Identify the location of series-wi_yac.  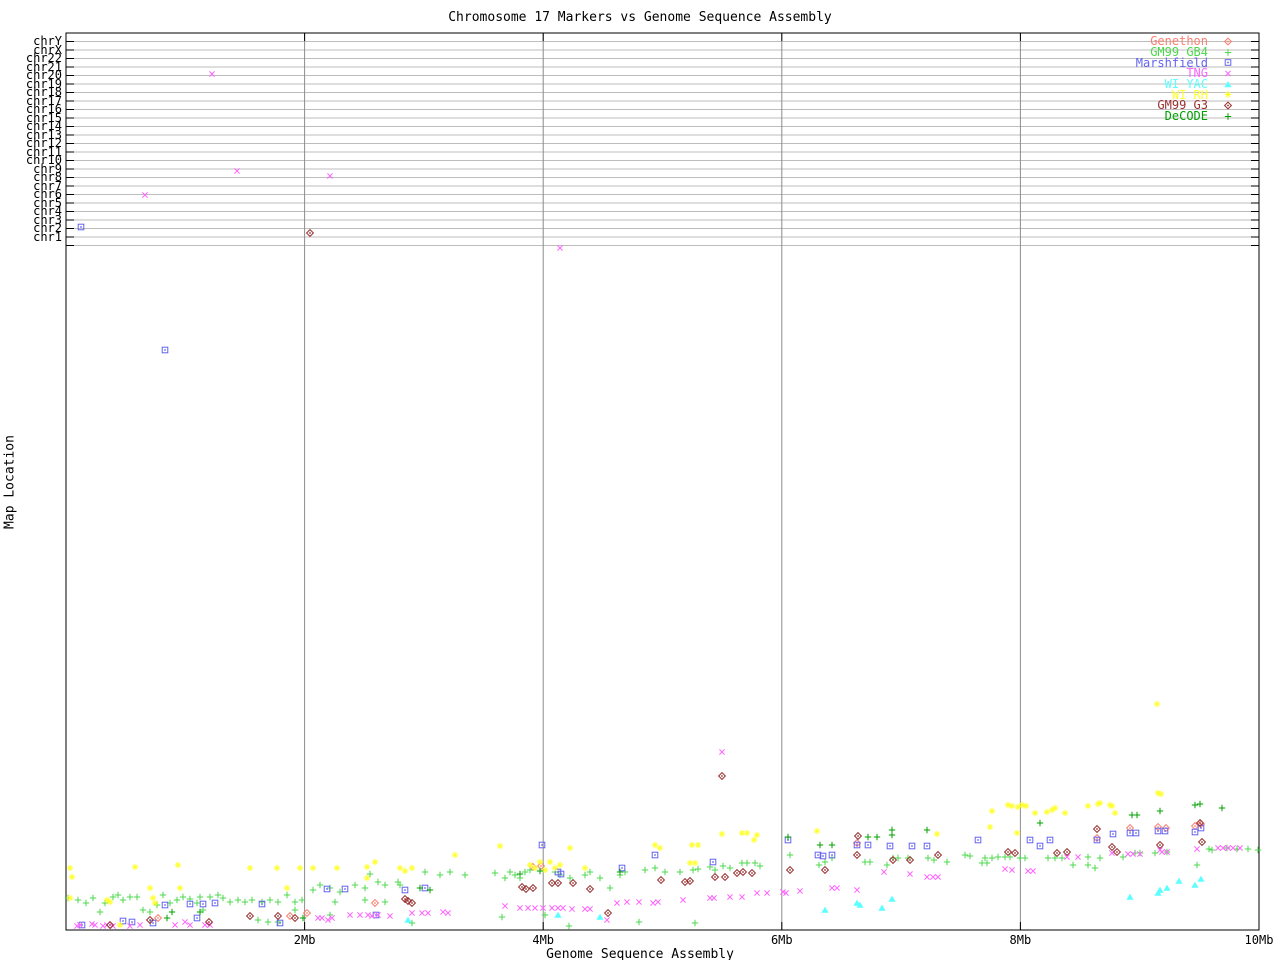
(804, 899).